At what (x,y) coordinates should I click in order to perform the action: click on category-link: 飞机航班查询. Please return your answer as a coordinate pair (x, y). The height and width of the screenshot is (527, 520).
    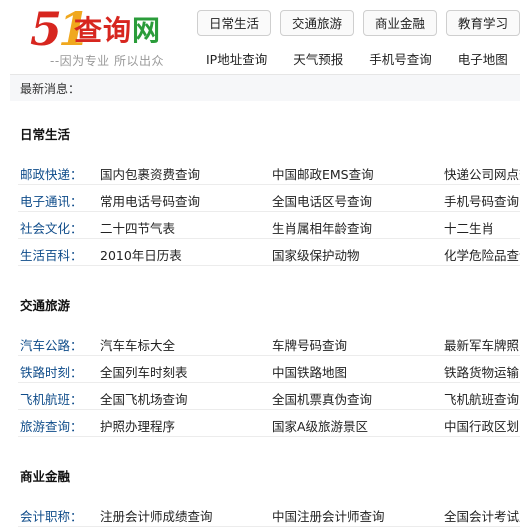
    Looking at the image, I should click on (481, 398).